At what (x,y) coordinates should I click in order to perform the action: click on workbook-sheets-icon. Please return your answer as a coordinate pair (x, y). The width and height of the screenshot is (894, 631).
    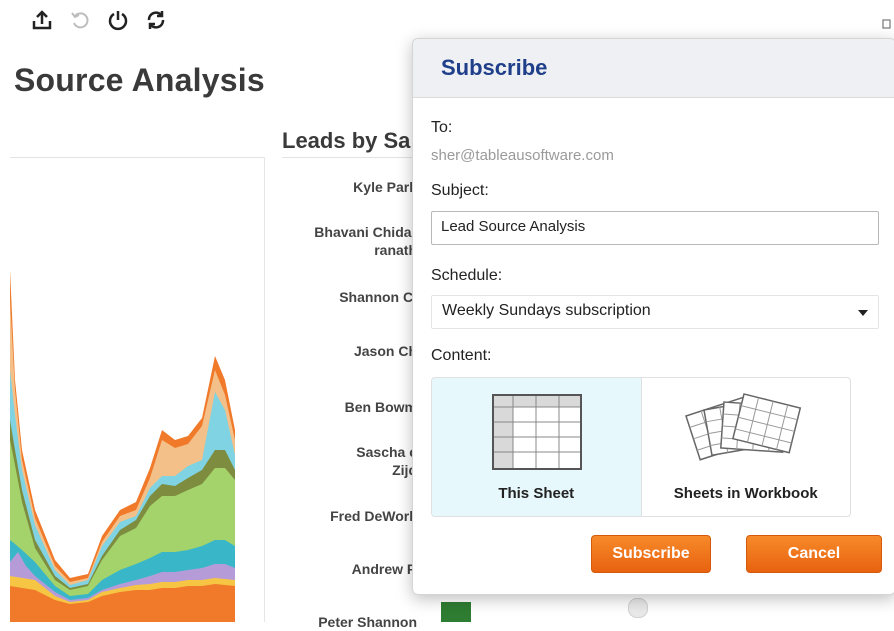
    Looking at the image, I should click on (742, 427).